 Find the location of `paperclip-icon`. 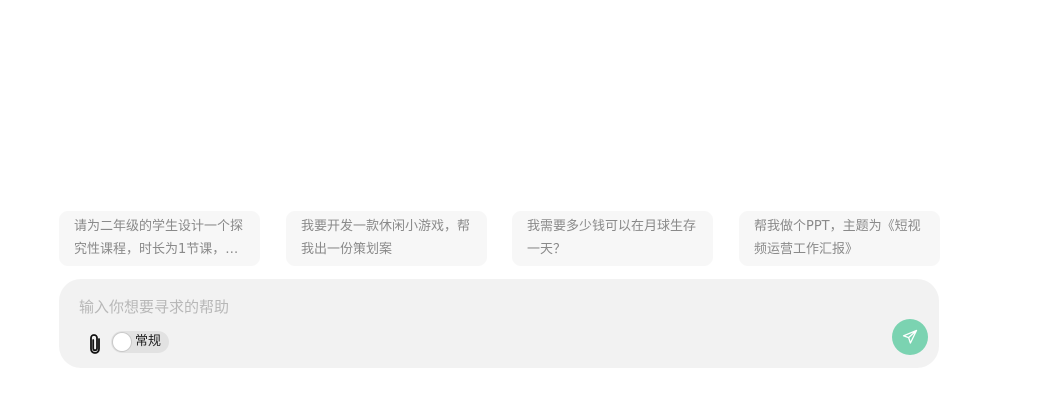

paperclip-icon is located at coordinates (96, 347).